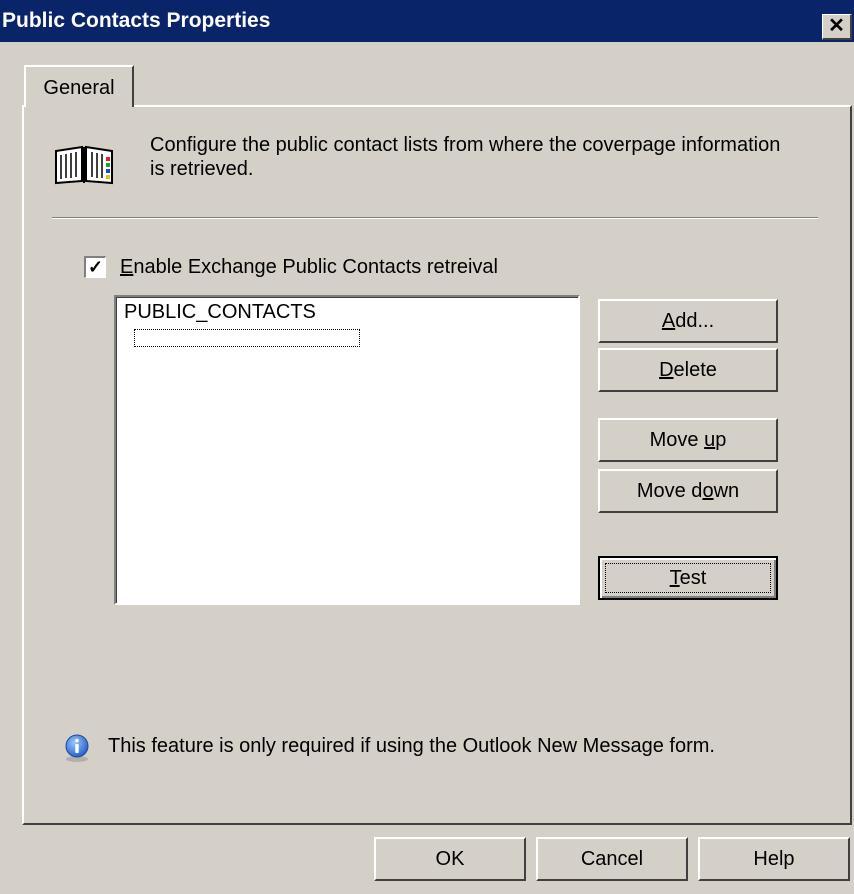 This screenshot has height=894, width=854. What do you see at coordinates (774, 859) in the screenshot?
I see `help-button: Help` at bounding box center [774, 859].